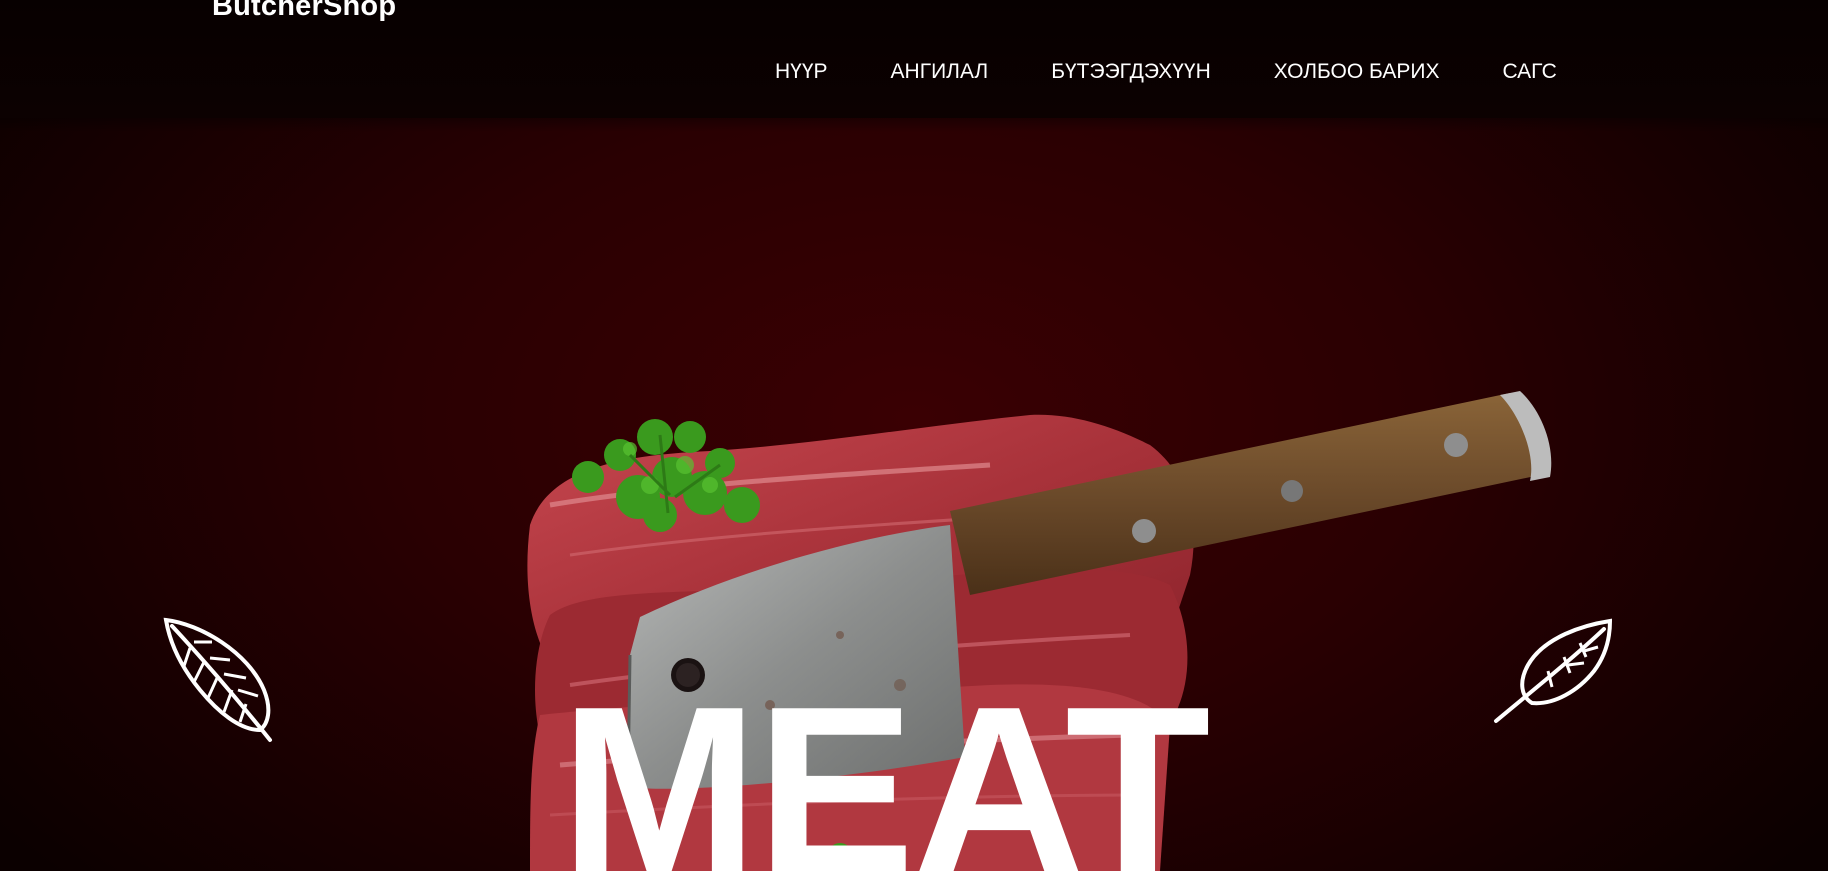 Image resolution: width=1828 pixels, height=871 pixels. I want to click on nav-item-cart: САГС, so click(1529, 72).